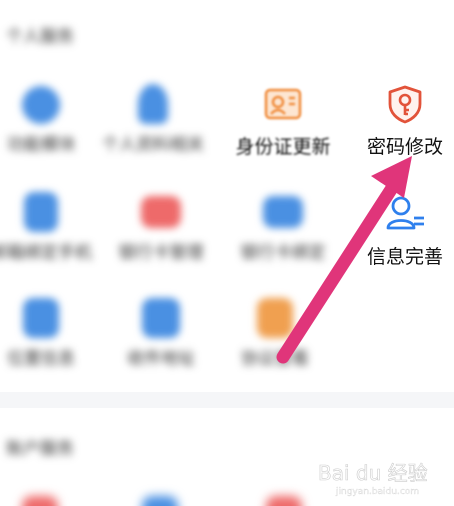 The height and width of the screenshot is (506, 454). I want to click on grid-item-label: 个人资料相关, so click(153, 145).